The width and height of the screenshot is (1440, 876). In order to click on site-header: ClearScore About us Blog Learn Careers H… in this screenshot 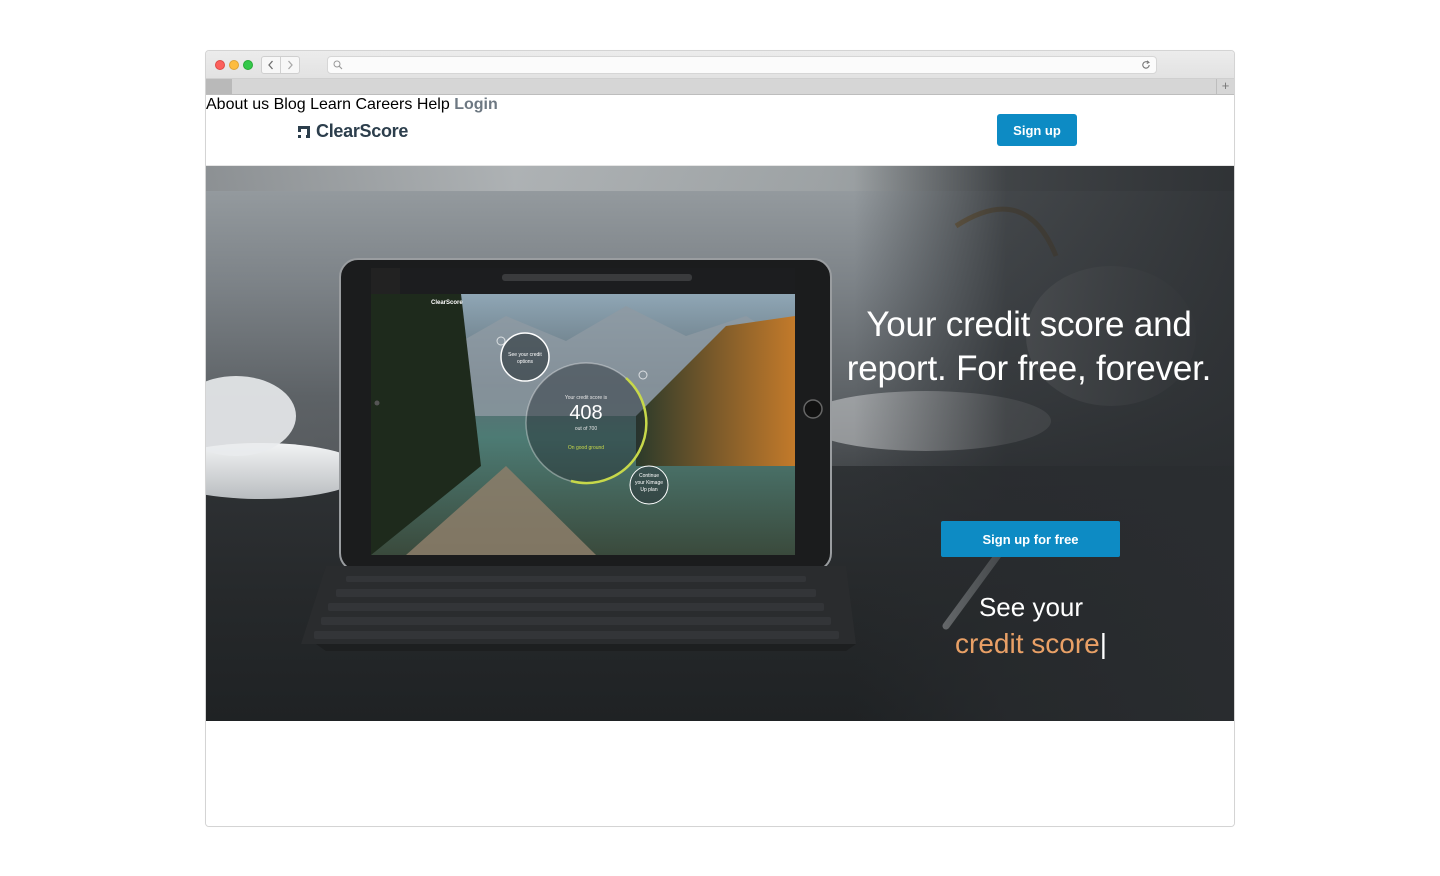, I will do `click(720, 131)`.